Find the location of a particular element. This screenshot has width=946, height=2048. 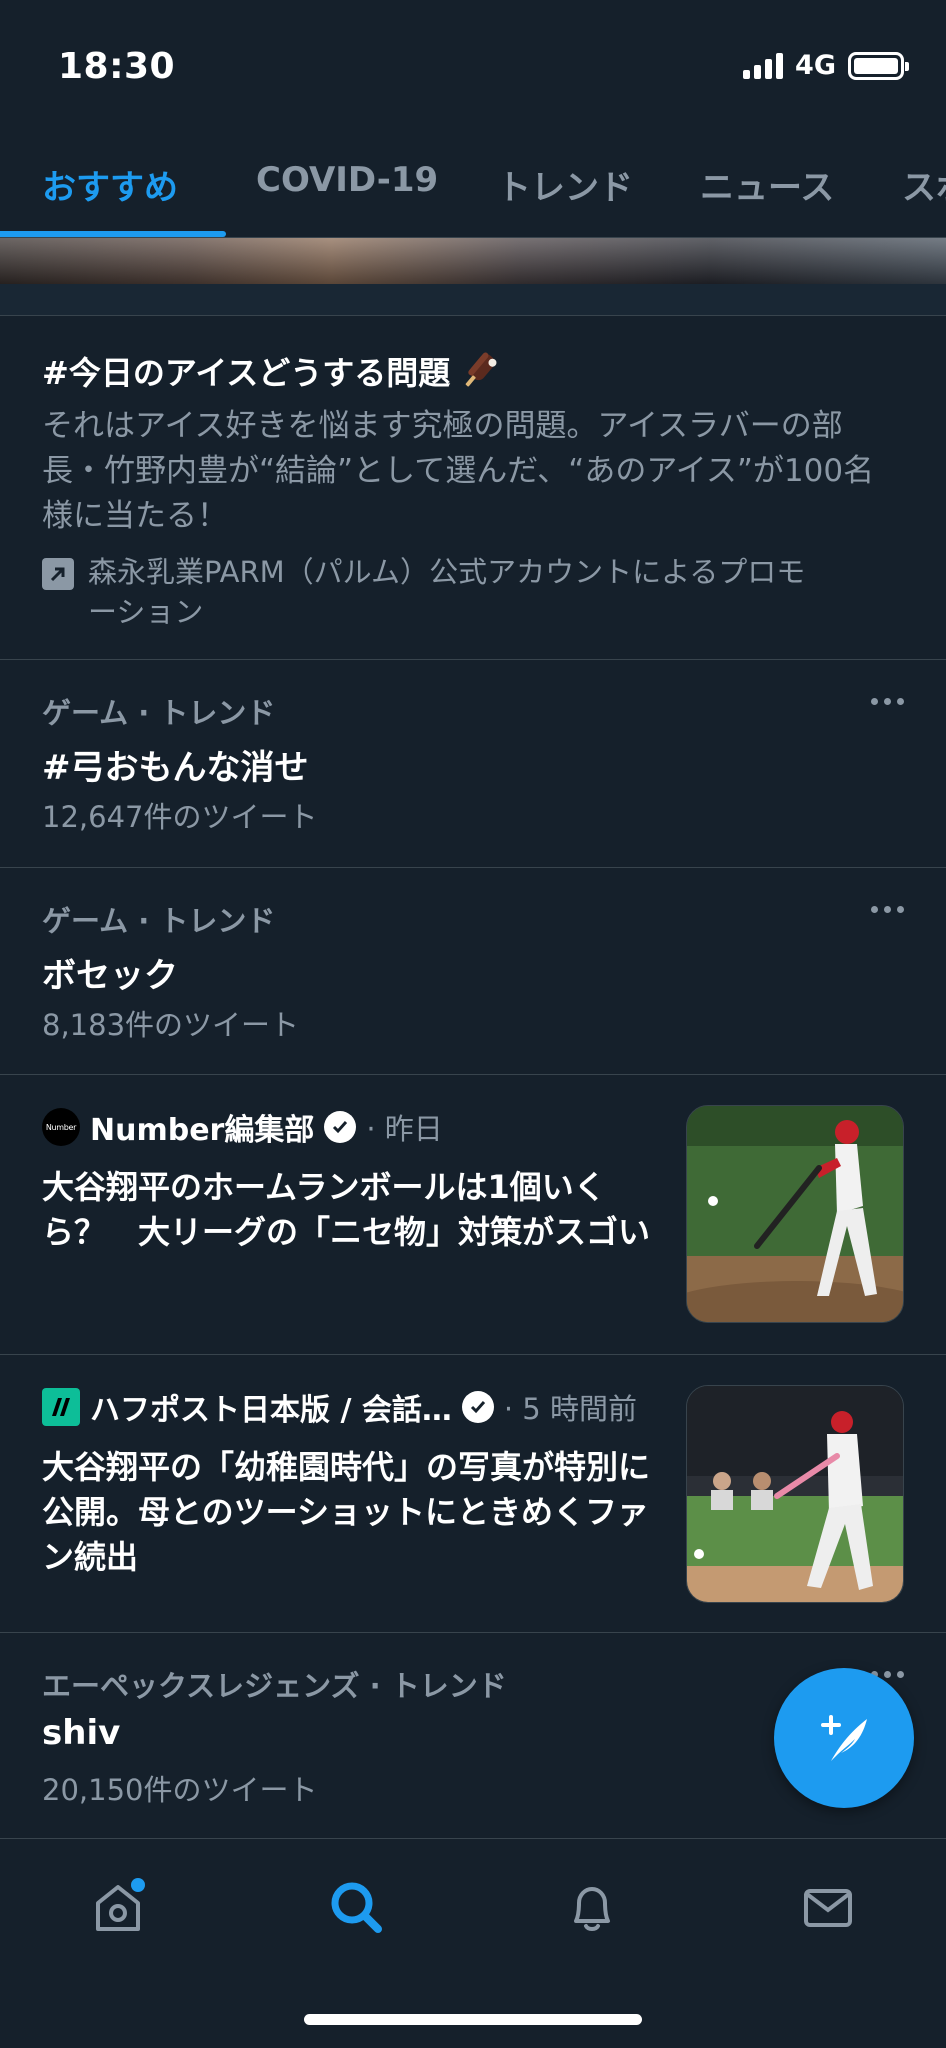

trend-title: ボセック is located at coordinates (110, 976).